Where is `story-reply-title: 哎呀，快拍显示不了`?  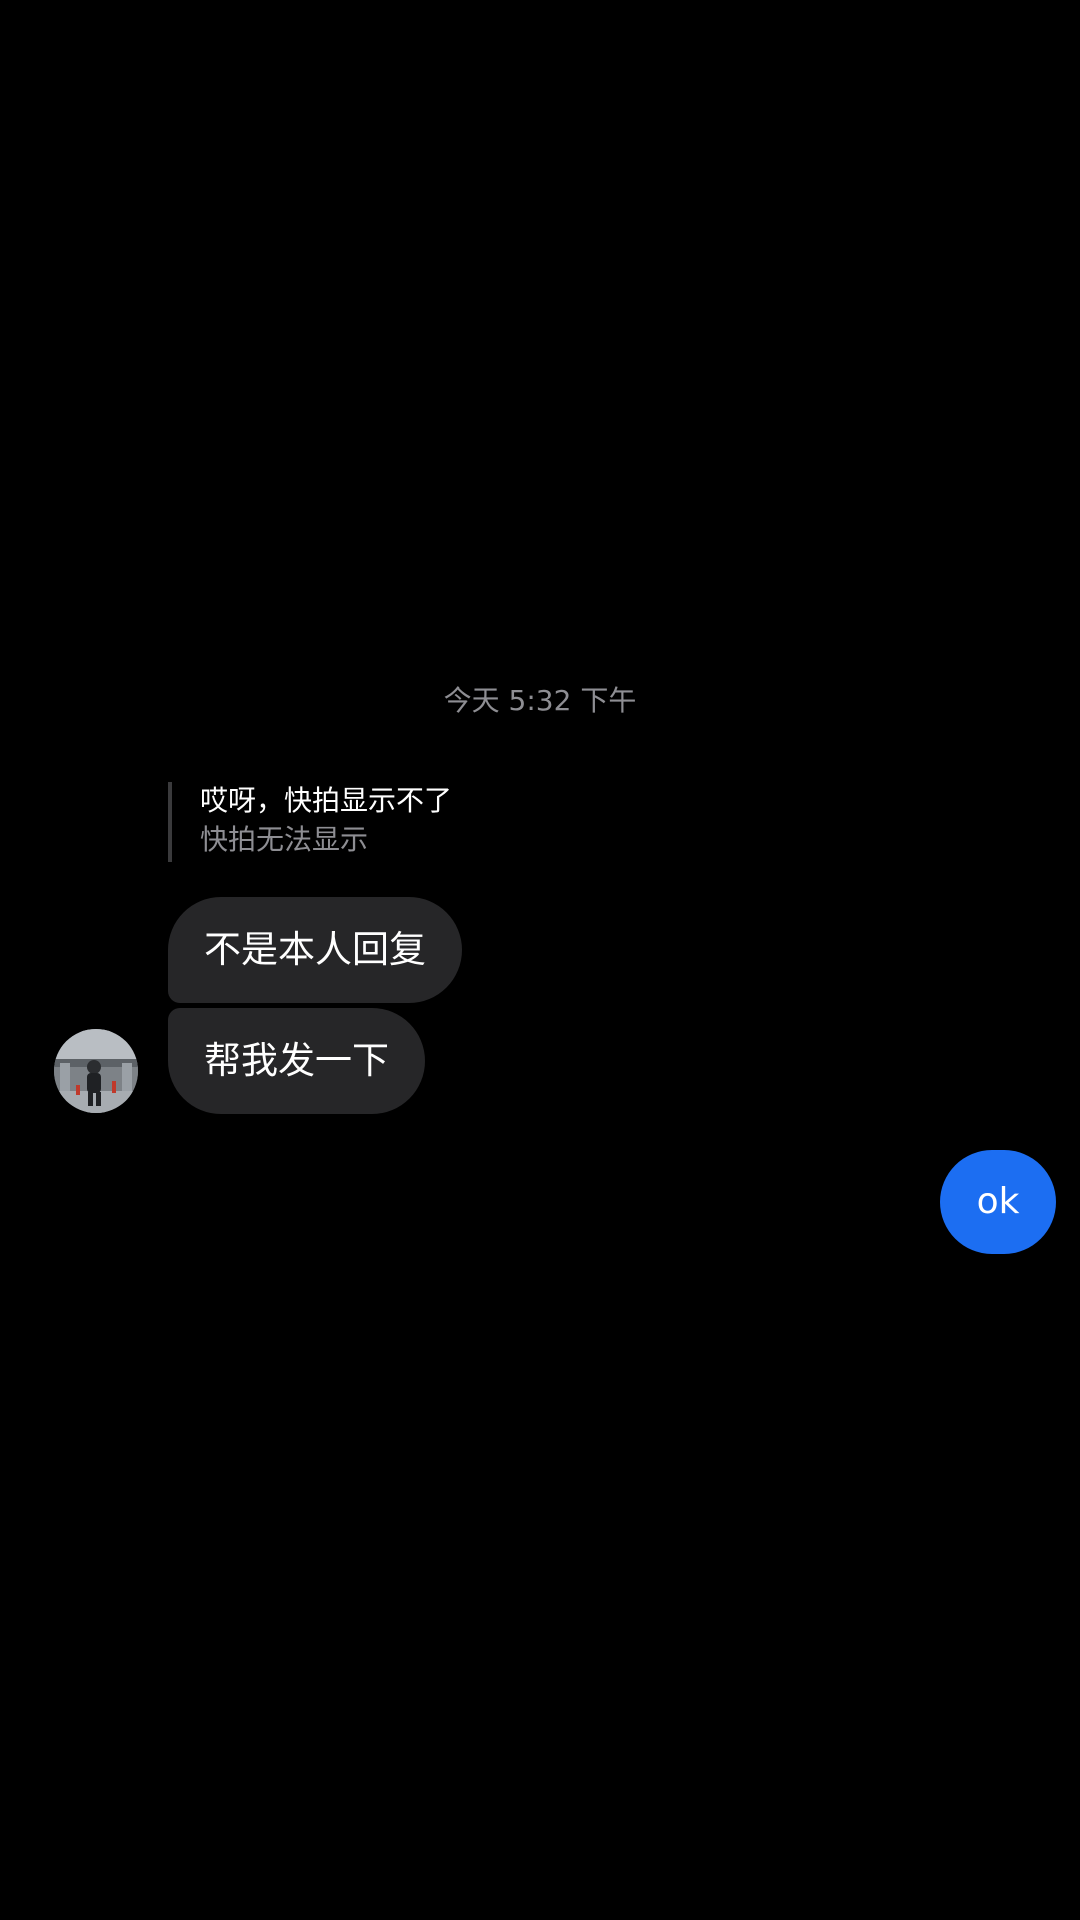 story-reply-title: 哎呀，快拍显示不了 is located at coordinates (326, 800).